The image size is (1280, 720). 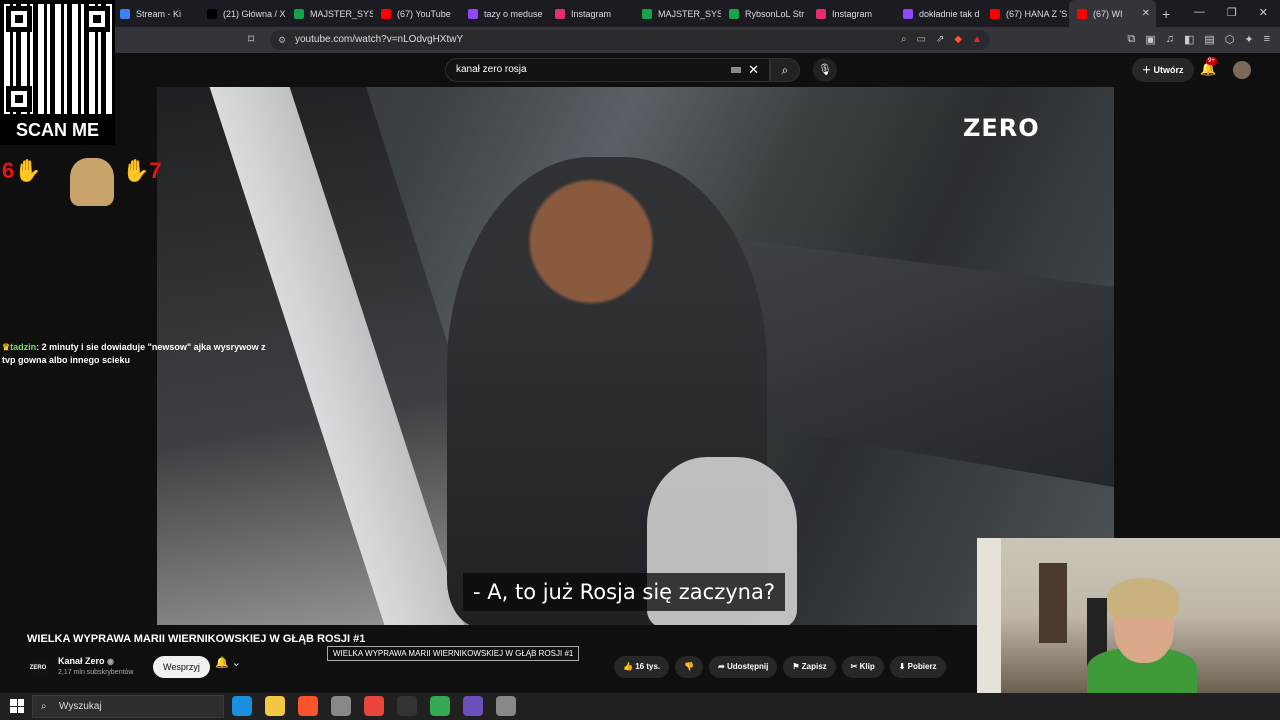 I want to click on window-controls: — ❐ ✕, so click(x=1231, y=12).